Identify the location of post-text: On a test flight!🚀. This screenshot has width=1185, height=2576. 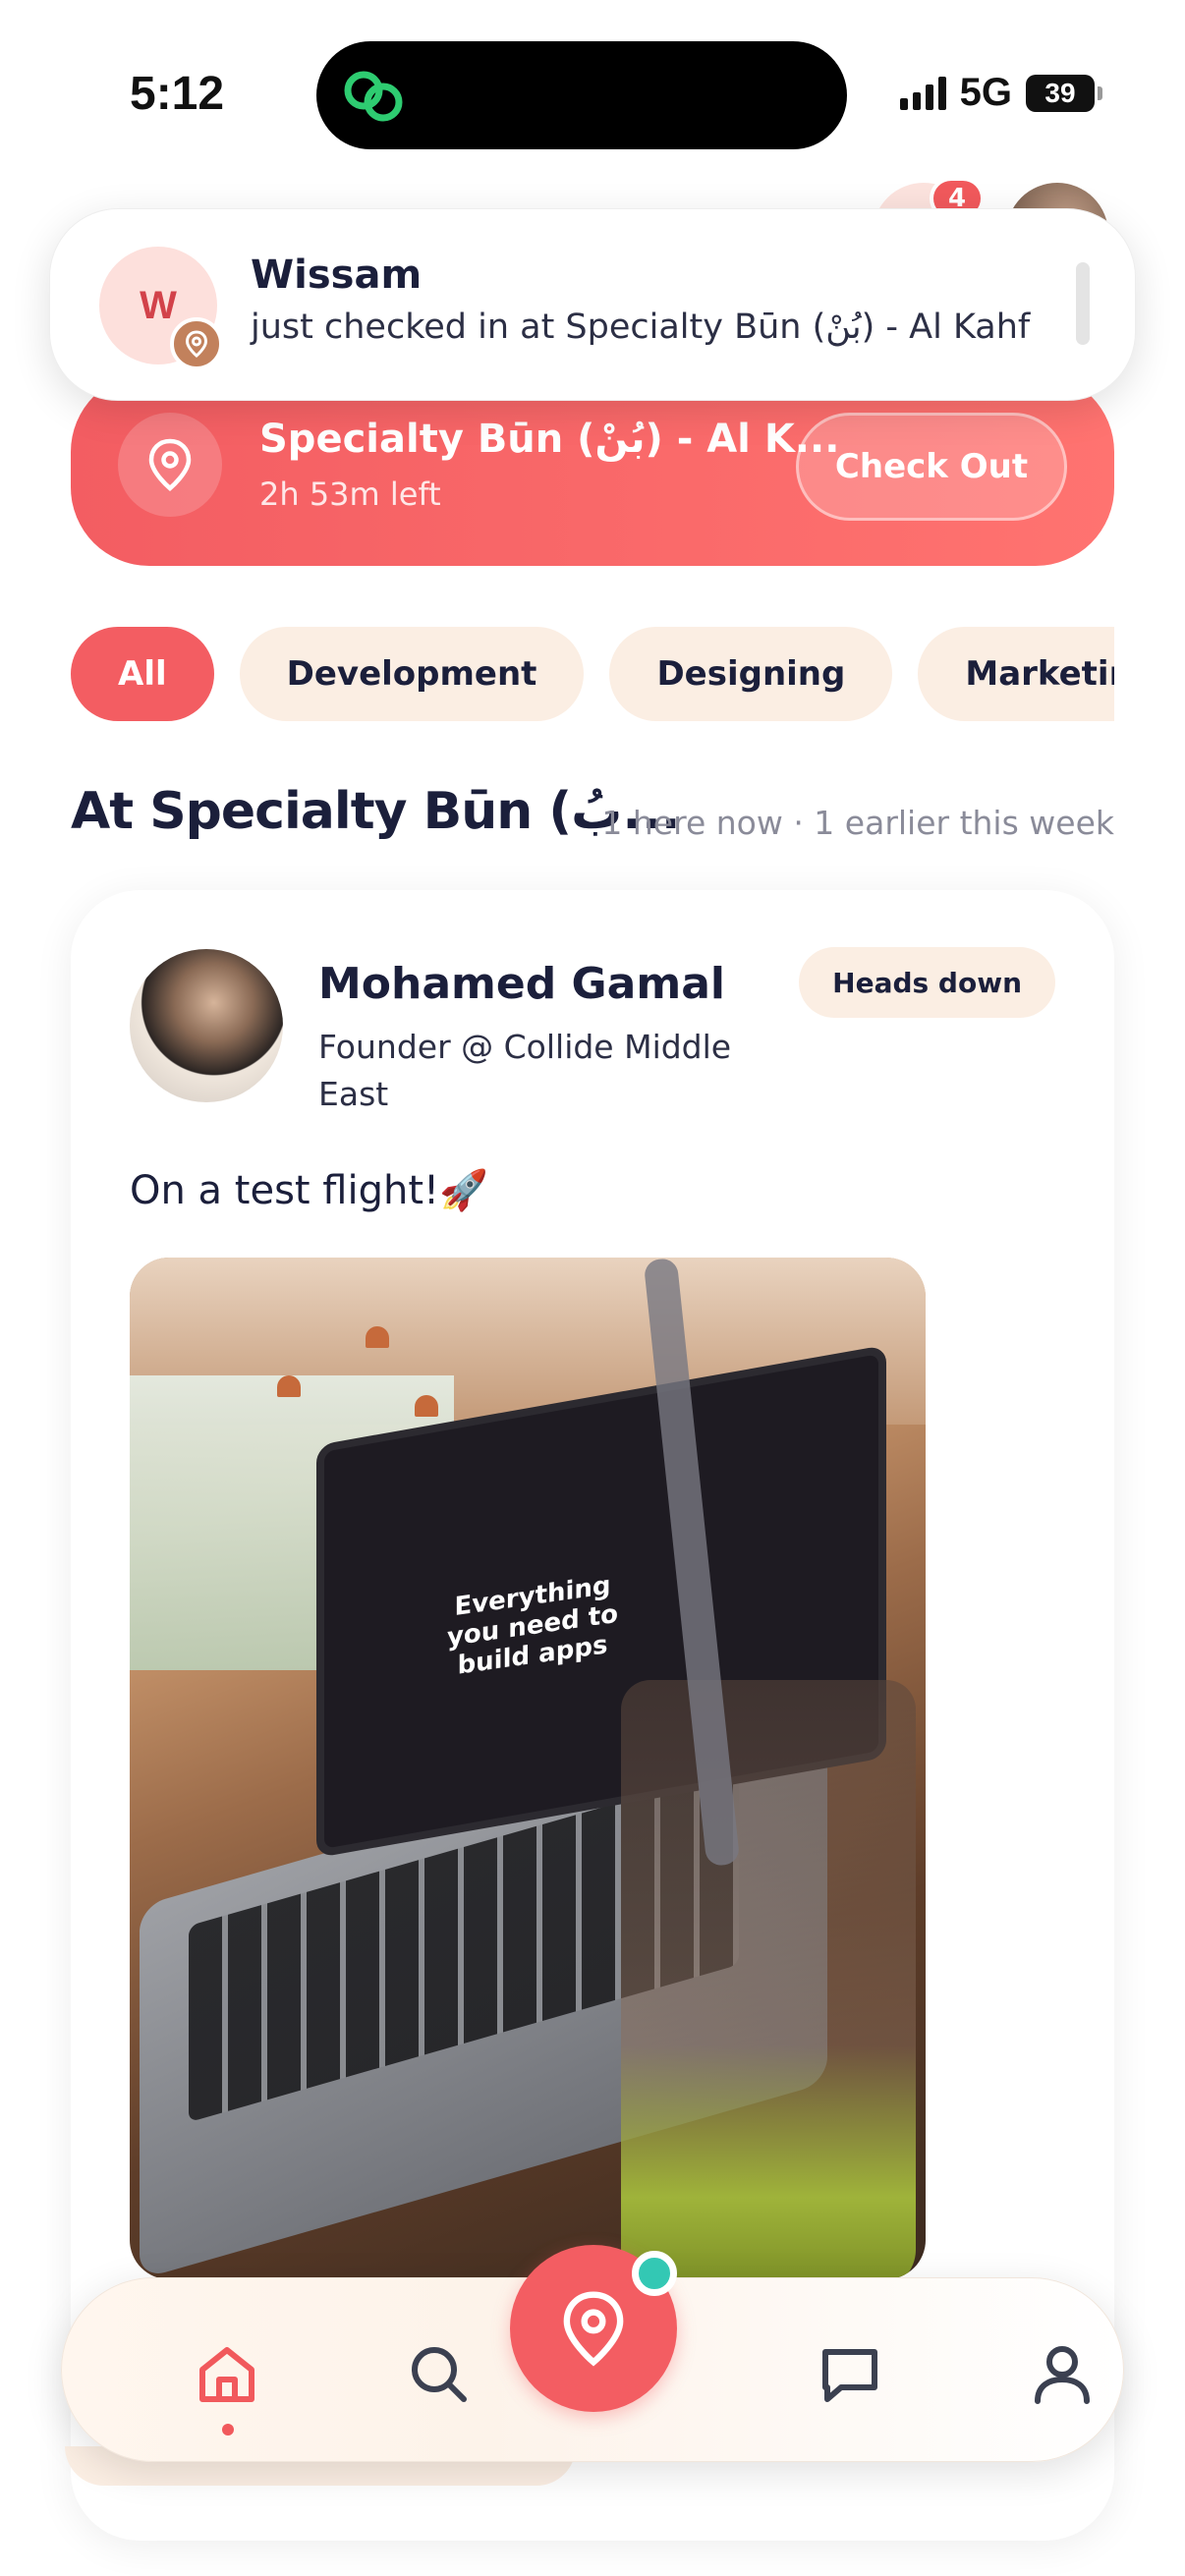
(309, 1190).